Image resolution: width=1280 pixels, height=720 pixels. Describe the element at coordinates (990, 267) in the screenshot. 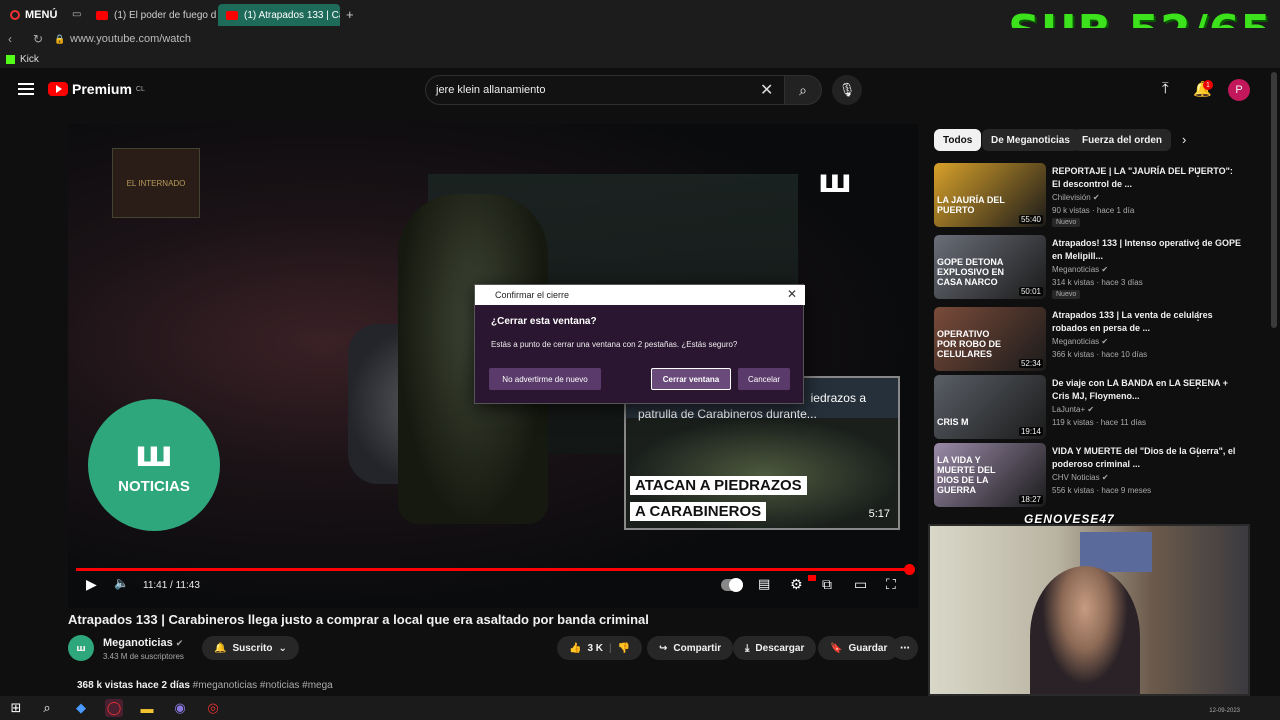

I see `recommendation-thumbnail: GOPE DETONA EXPLOSIVO EN CASA NARCO 50:01` at that location.